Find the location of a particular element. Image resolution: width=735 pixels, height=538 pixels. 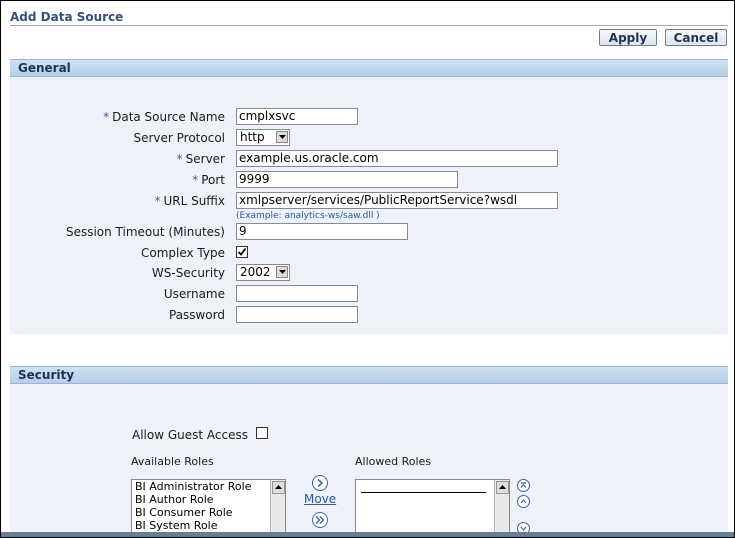

move-to-top-icon is located at coordinates (523, 485).